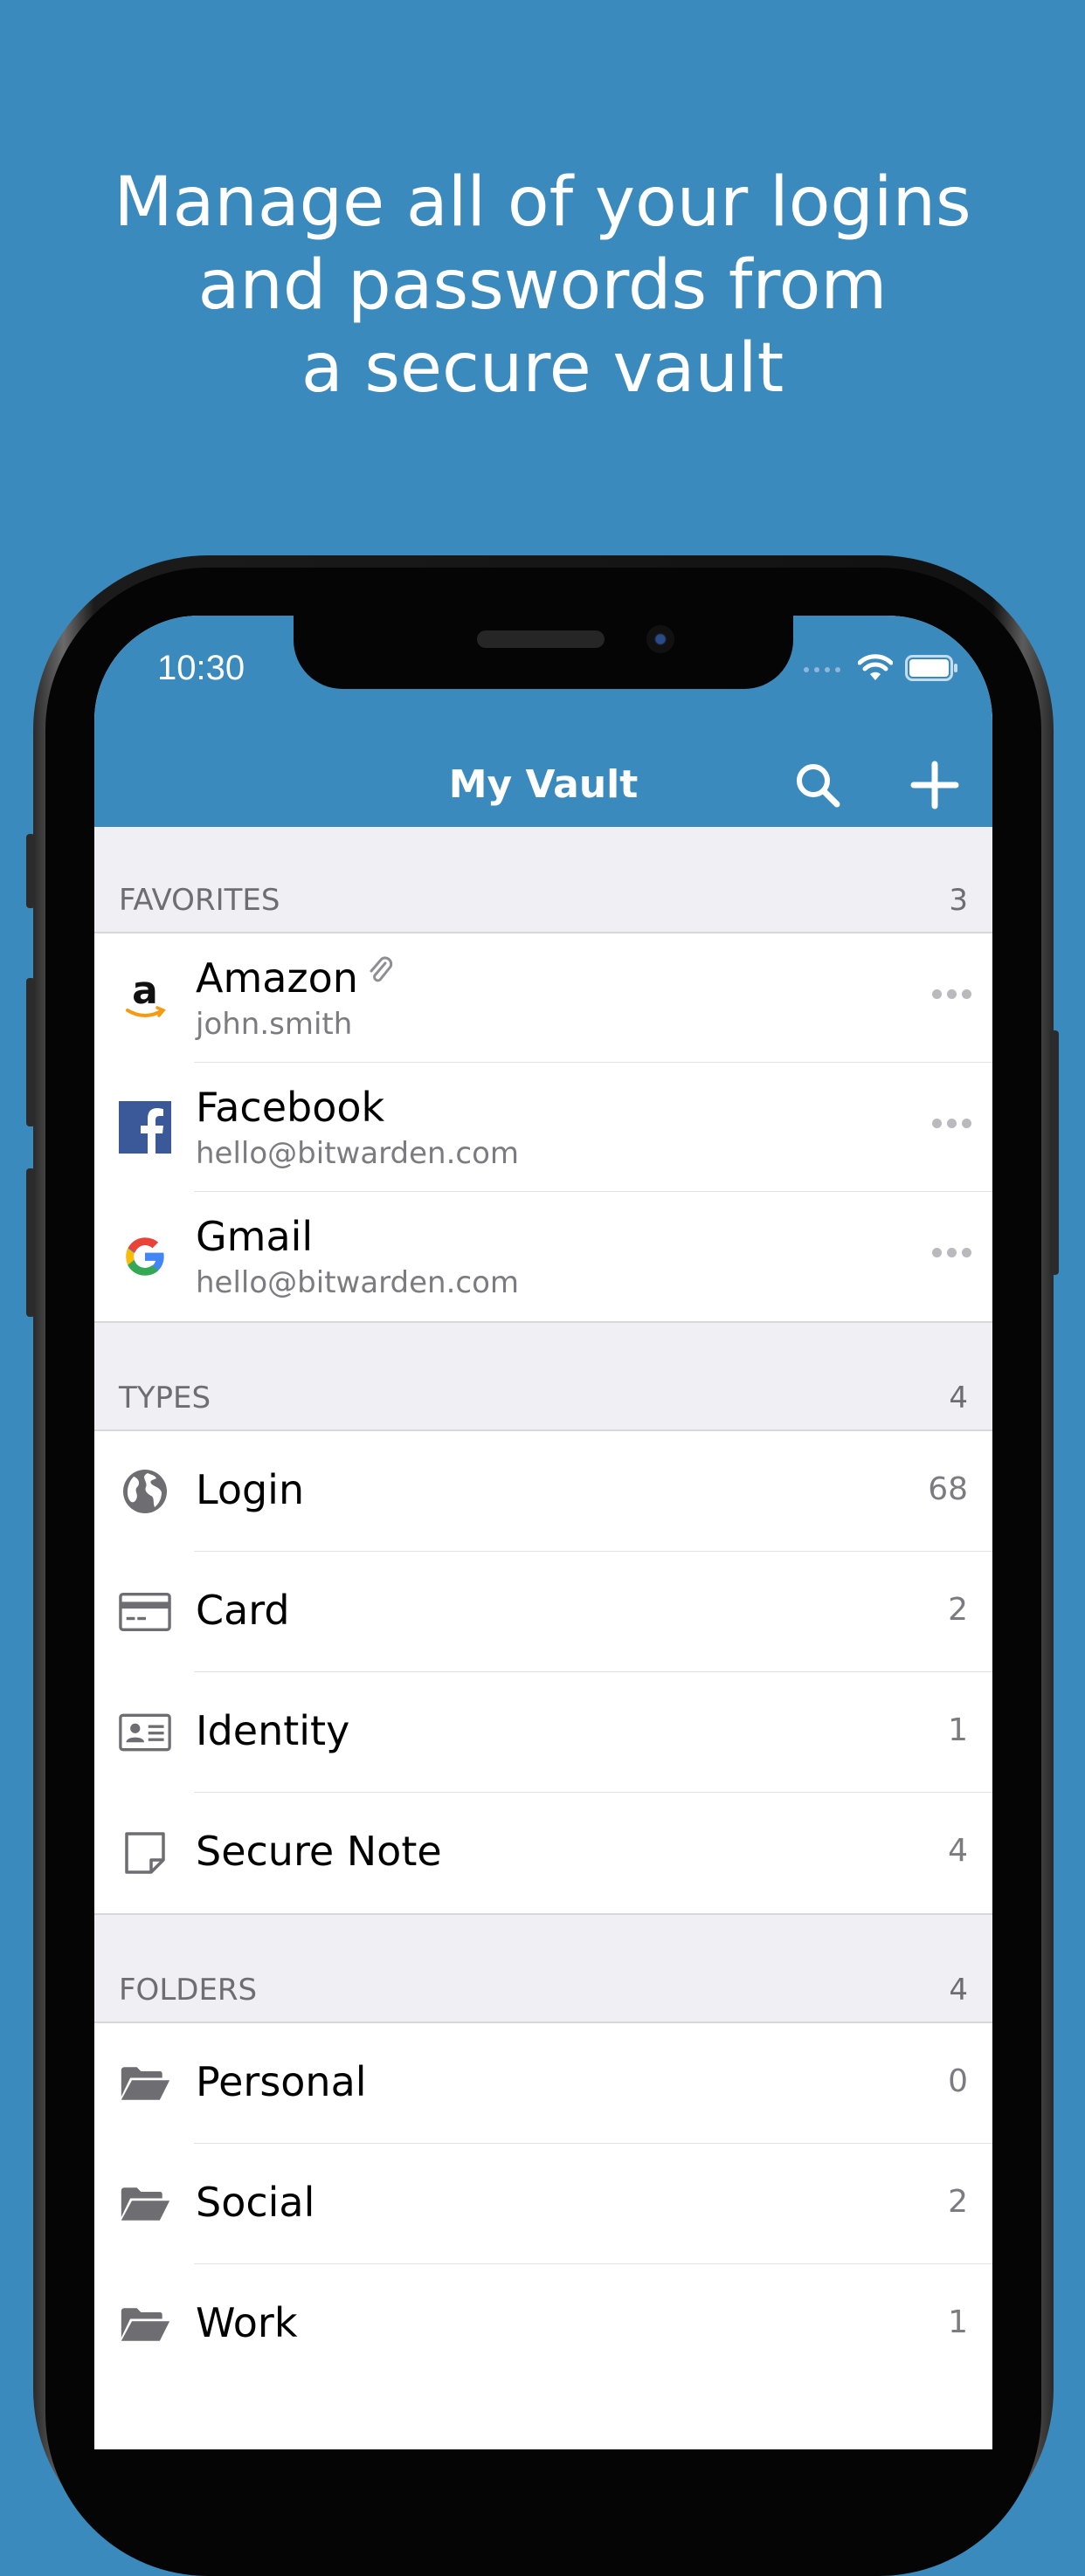 The width and height of the screenshot is (1085, 2576). What do you see at coordinates (660, 639) in the screenshot?
I see `phone-camera` at bounding box center [660, 639].